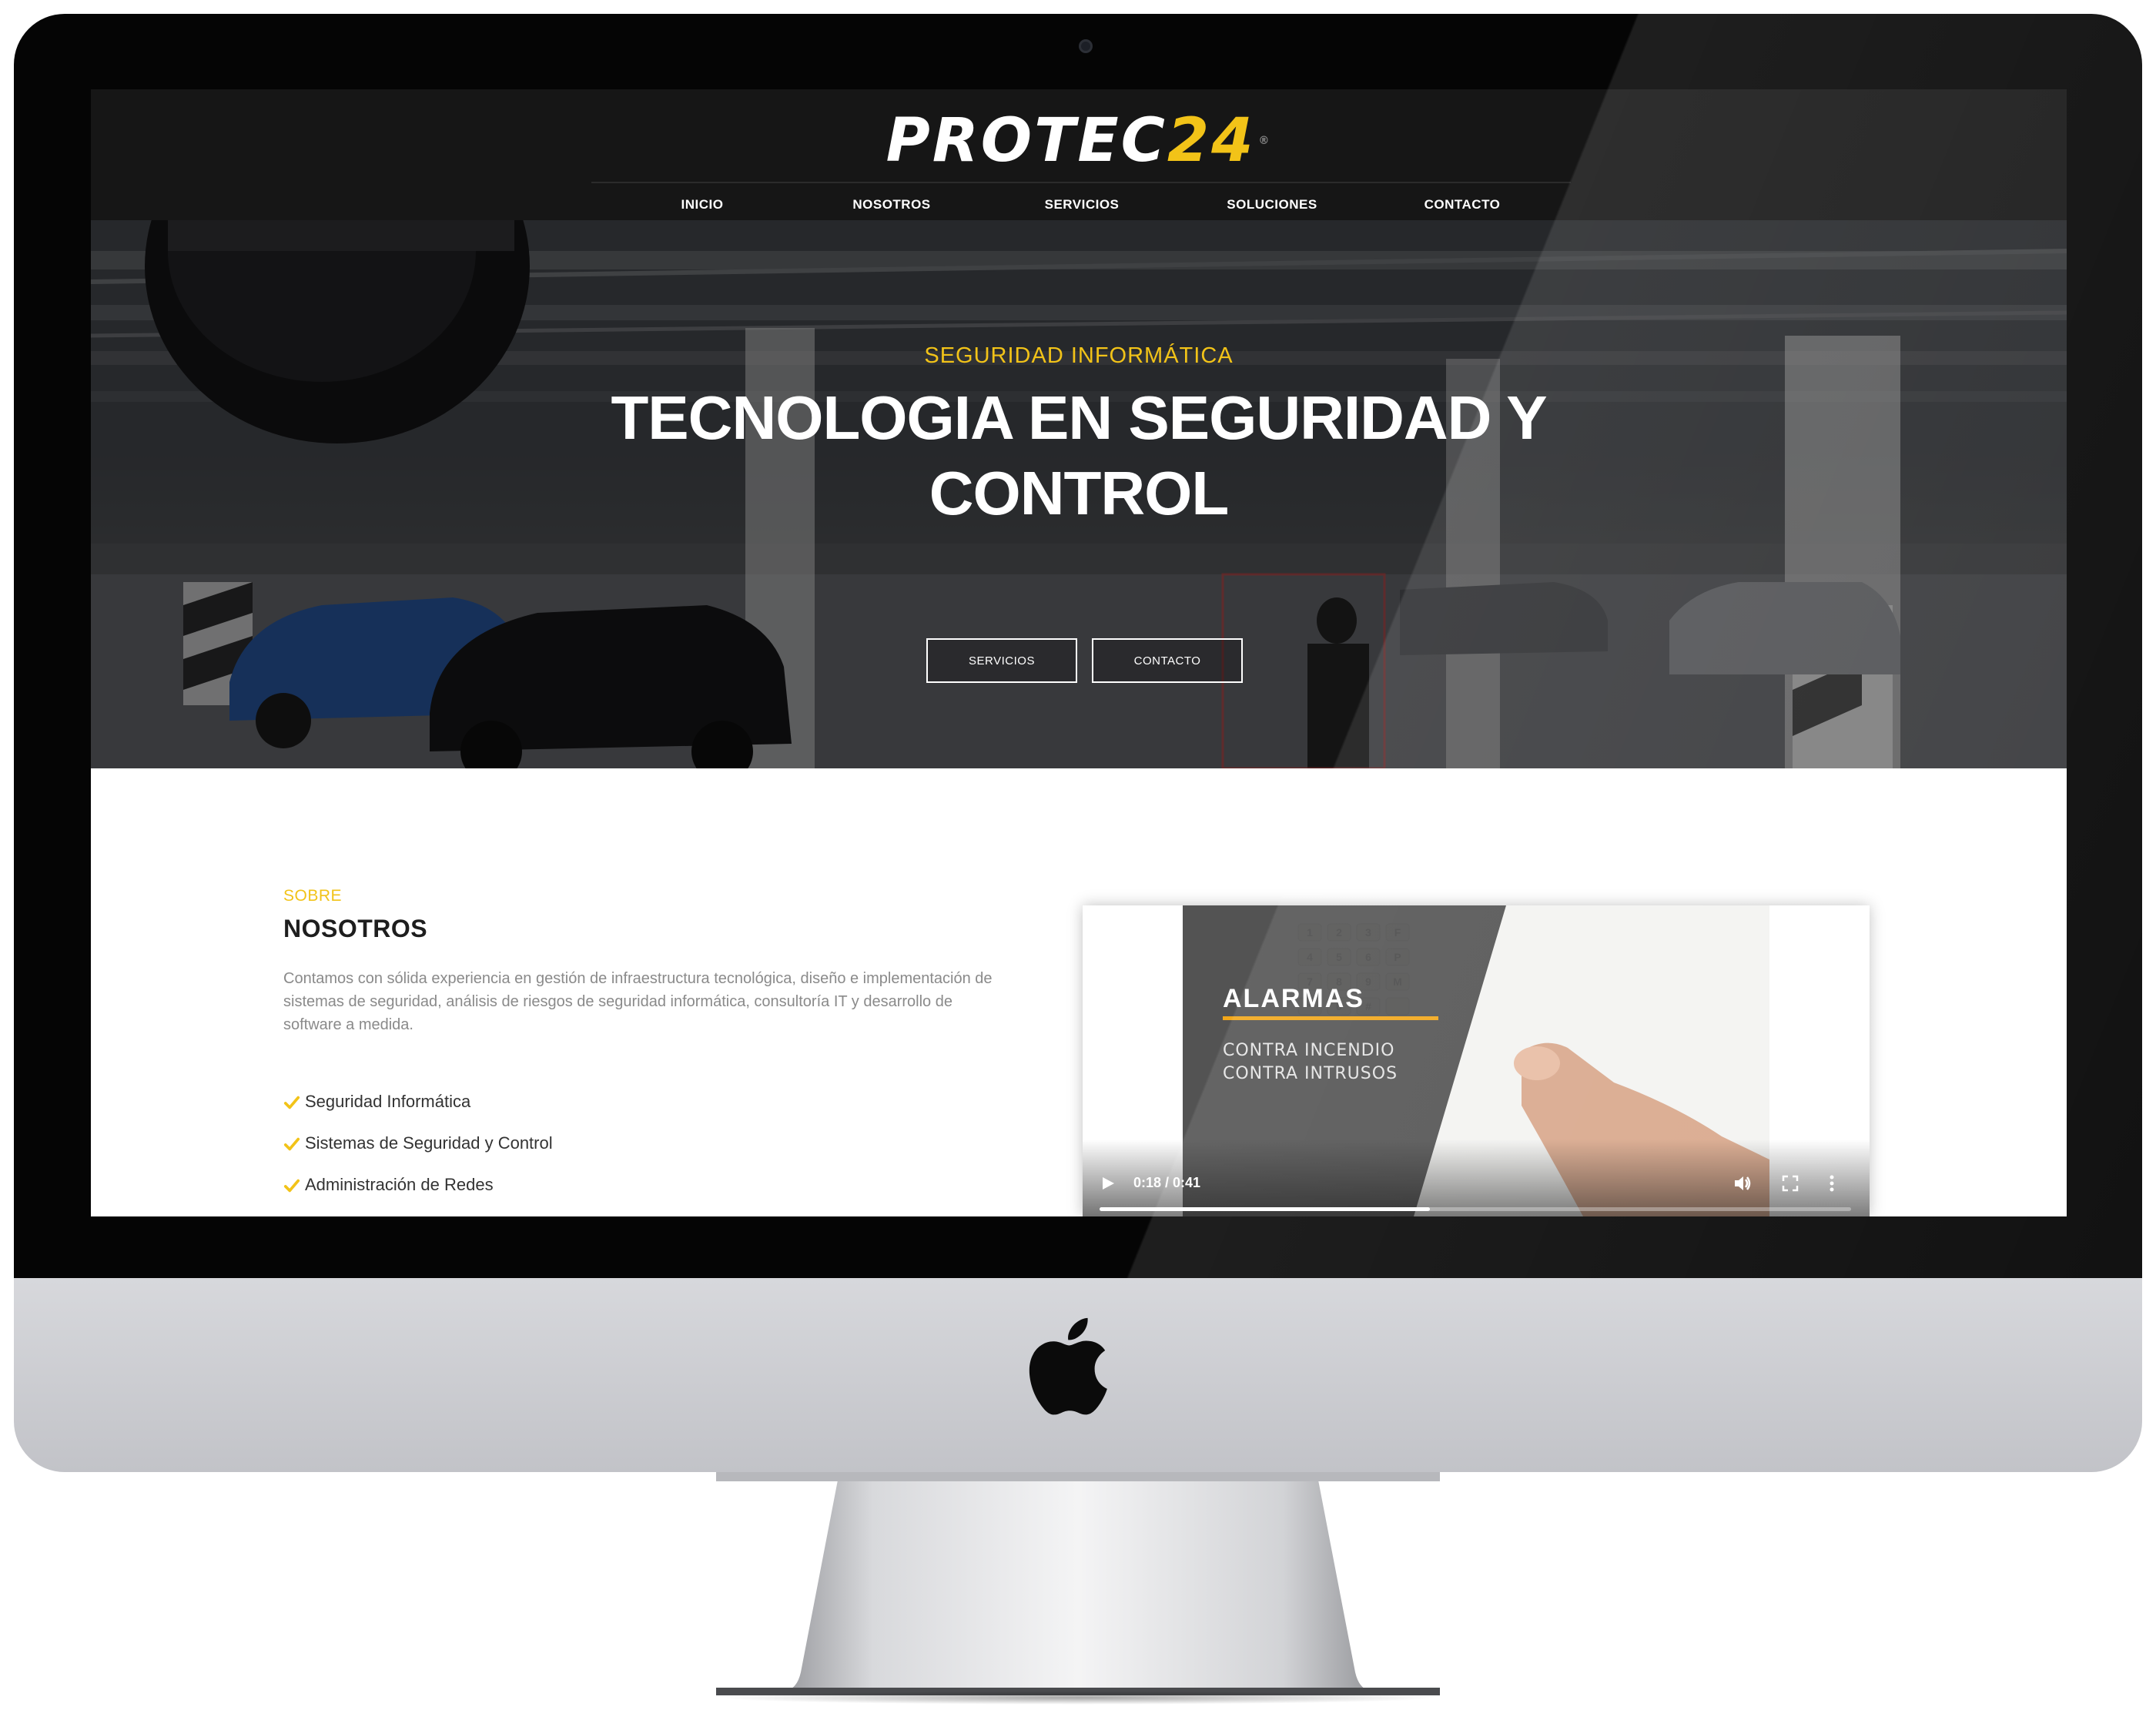 Image resolution: width=2156 pixels, height=1720 pixels. Describe the element at coordinates (1310, 1073) in the screenshot. I see `video-subtitle-2: CONTRA INTRUSOS` at that location.